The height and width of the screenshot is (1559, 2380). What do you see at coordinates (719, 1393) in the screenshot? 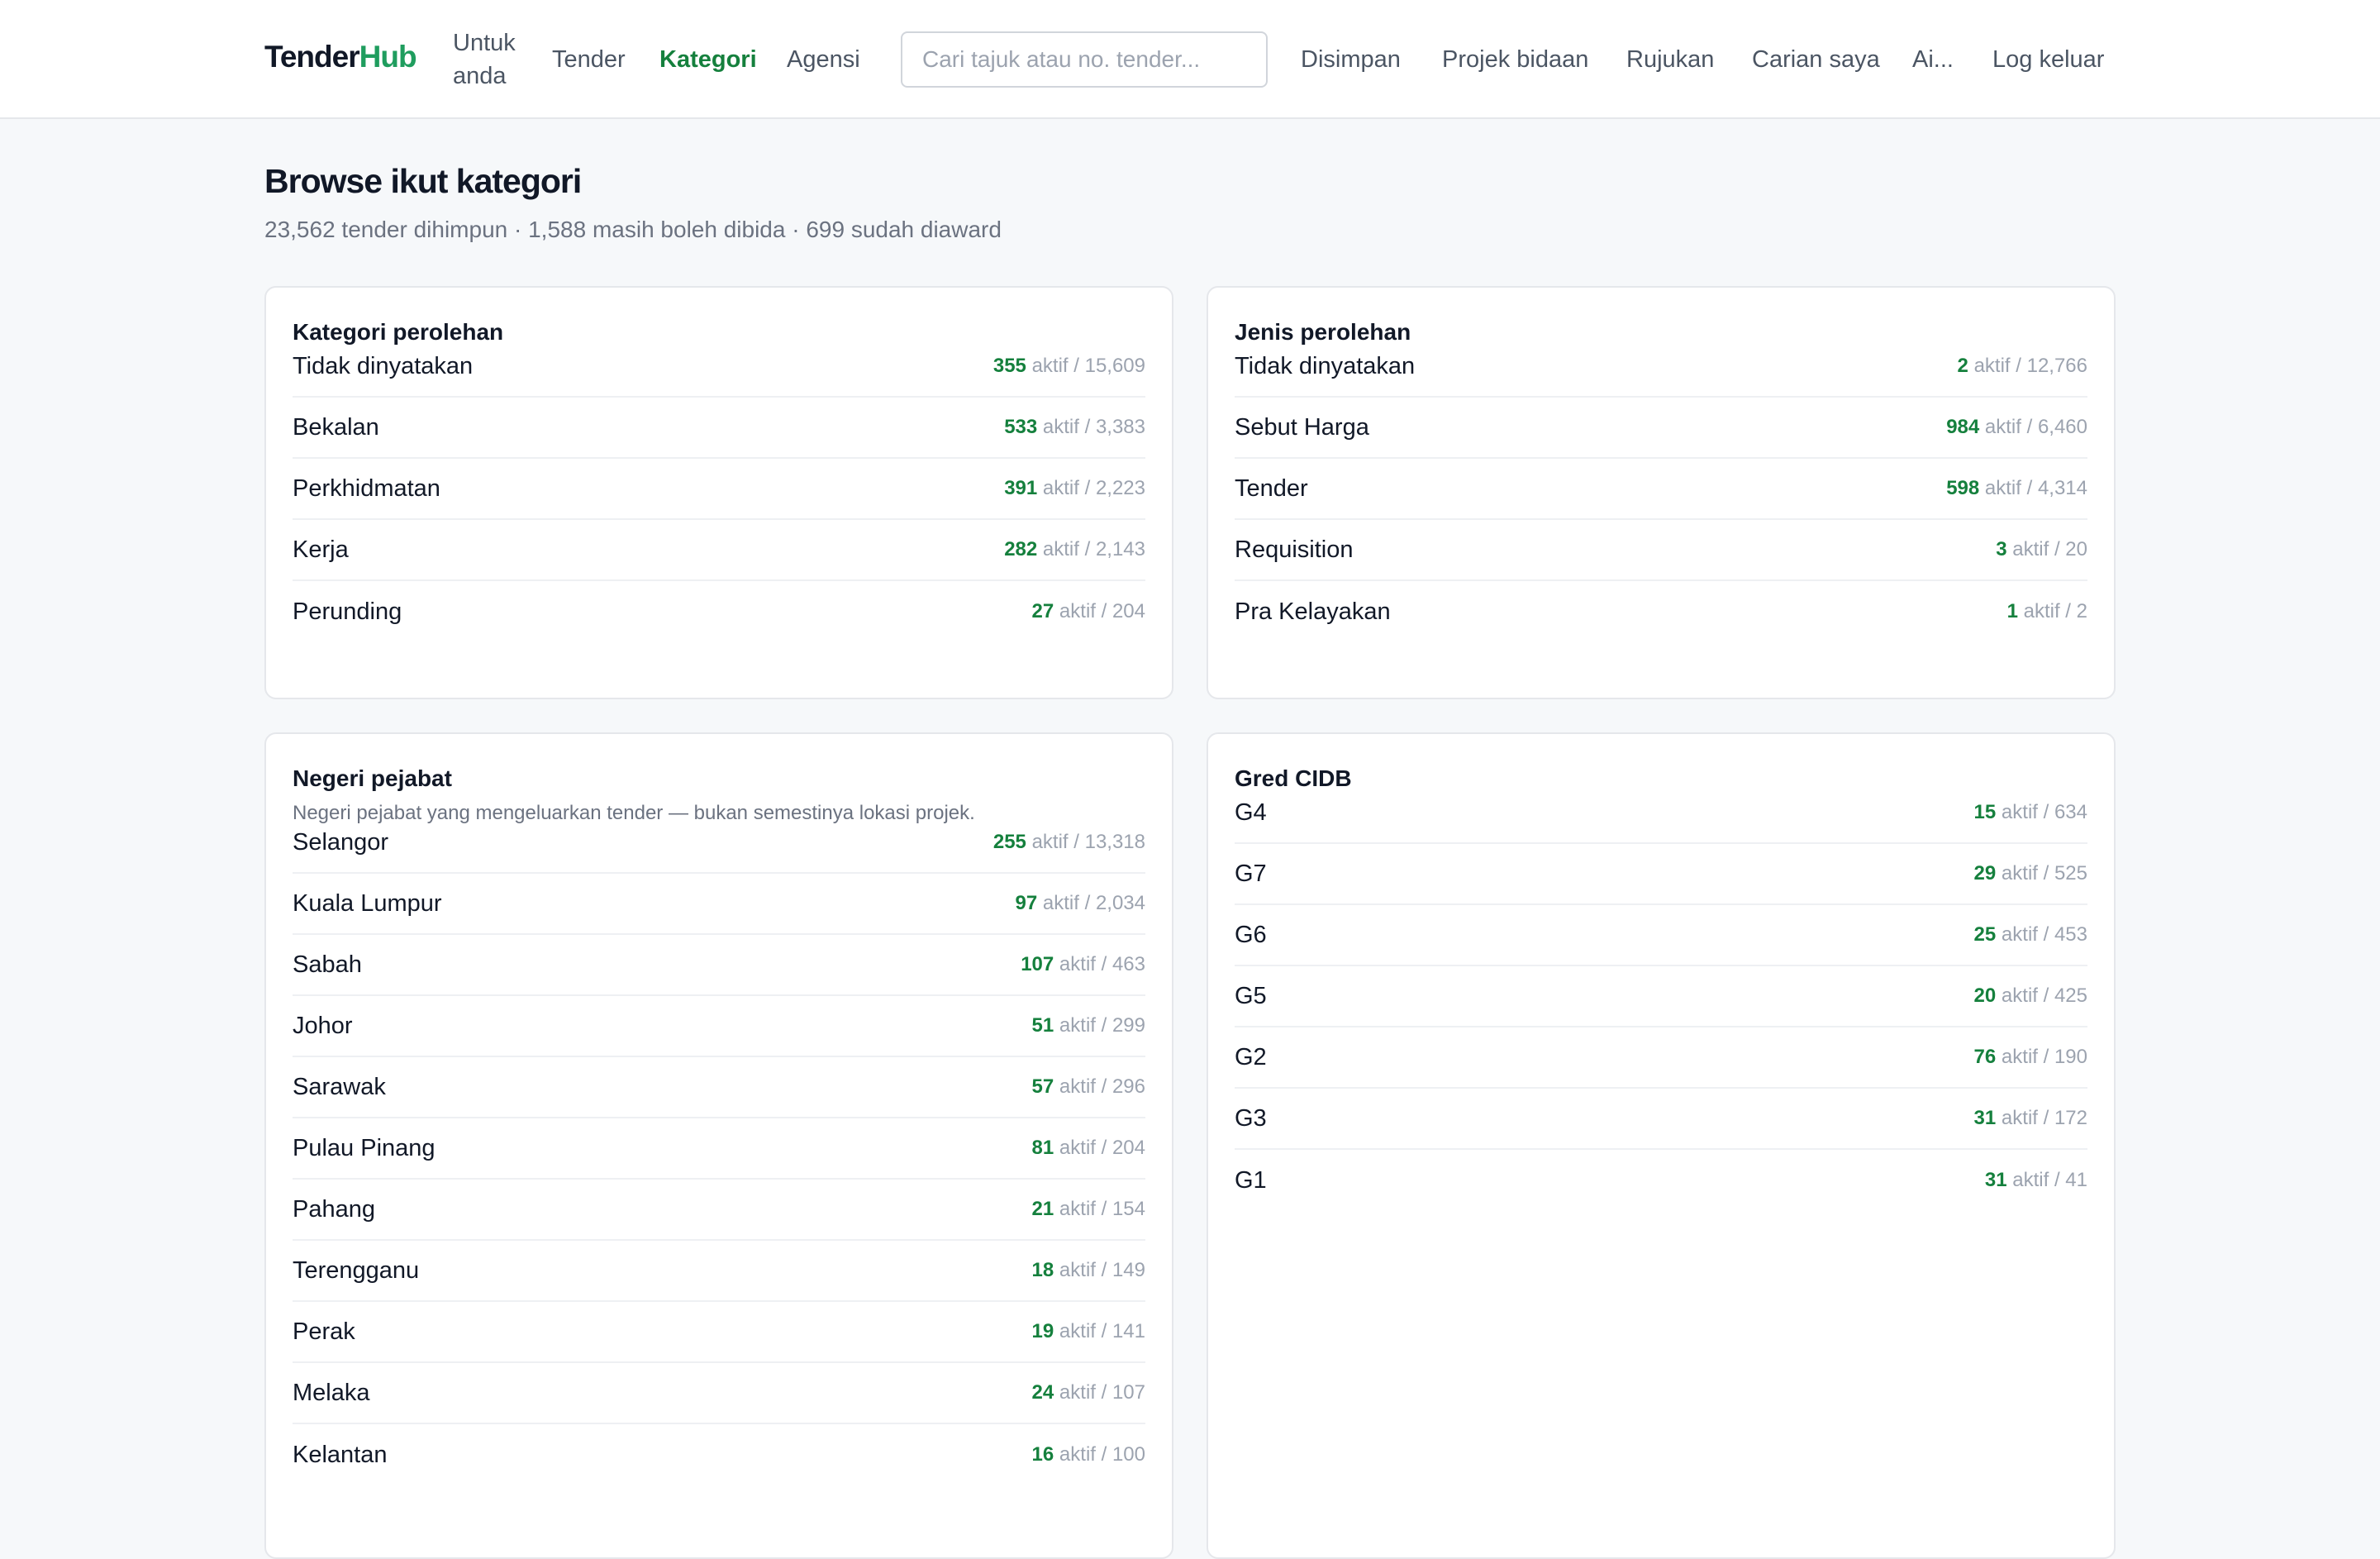
I see `category-row: Melaka 24 aktif / 107` at bounding box center [719, 1393].